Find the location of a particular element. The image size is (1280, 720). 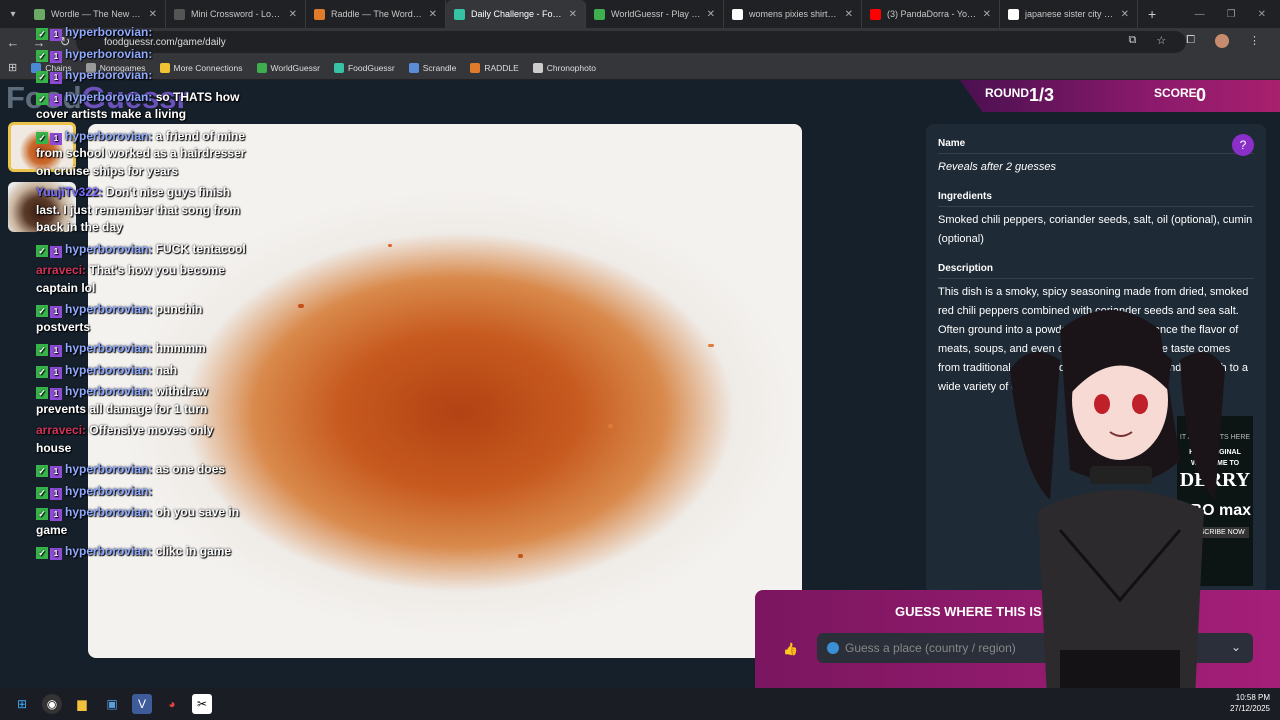

thumbs-up-icon: 👍 is located at coordinates (790, 649).